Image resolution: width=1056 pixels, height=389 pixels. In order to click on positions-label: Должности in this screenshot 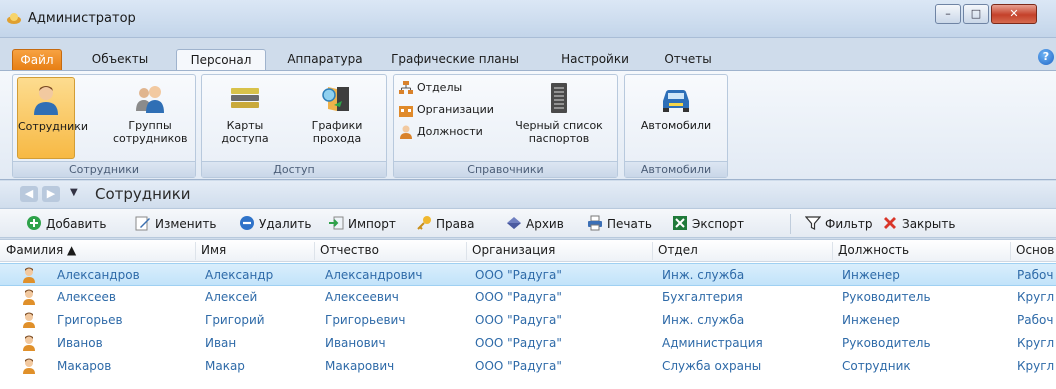, I will do `click(450, 131)`.